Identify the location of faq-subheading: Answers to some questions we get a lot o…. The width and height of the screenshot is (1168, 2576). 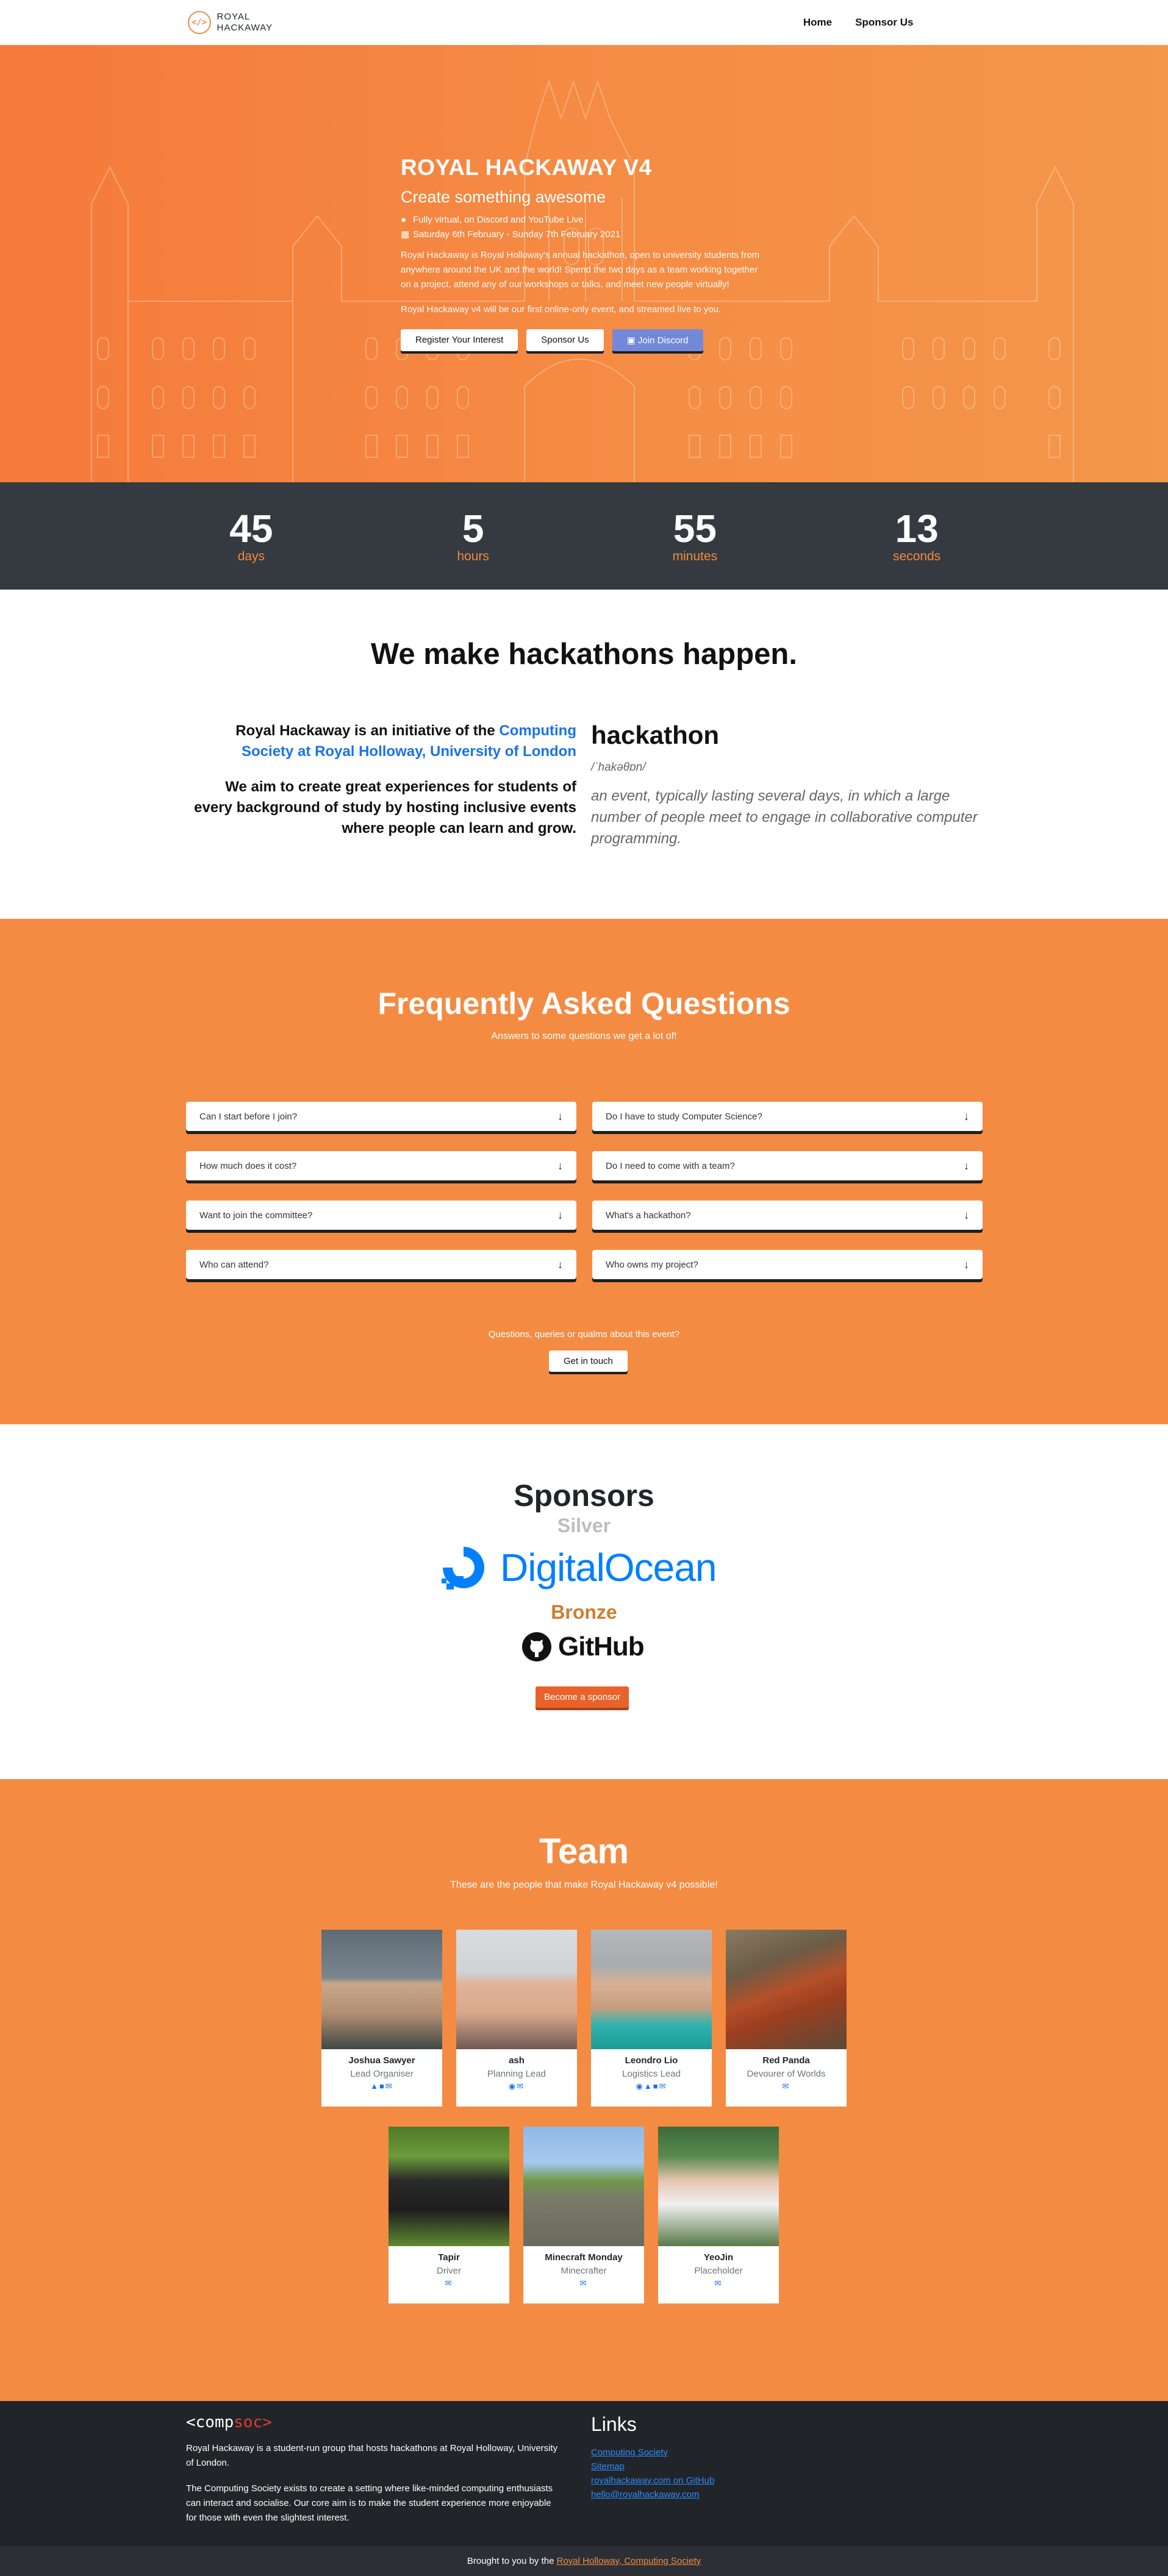
(584, 1036).